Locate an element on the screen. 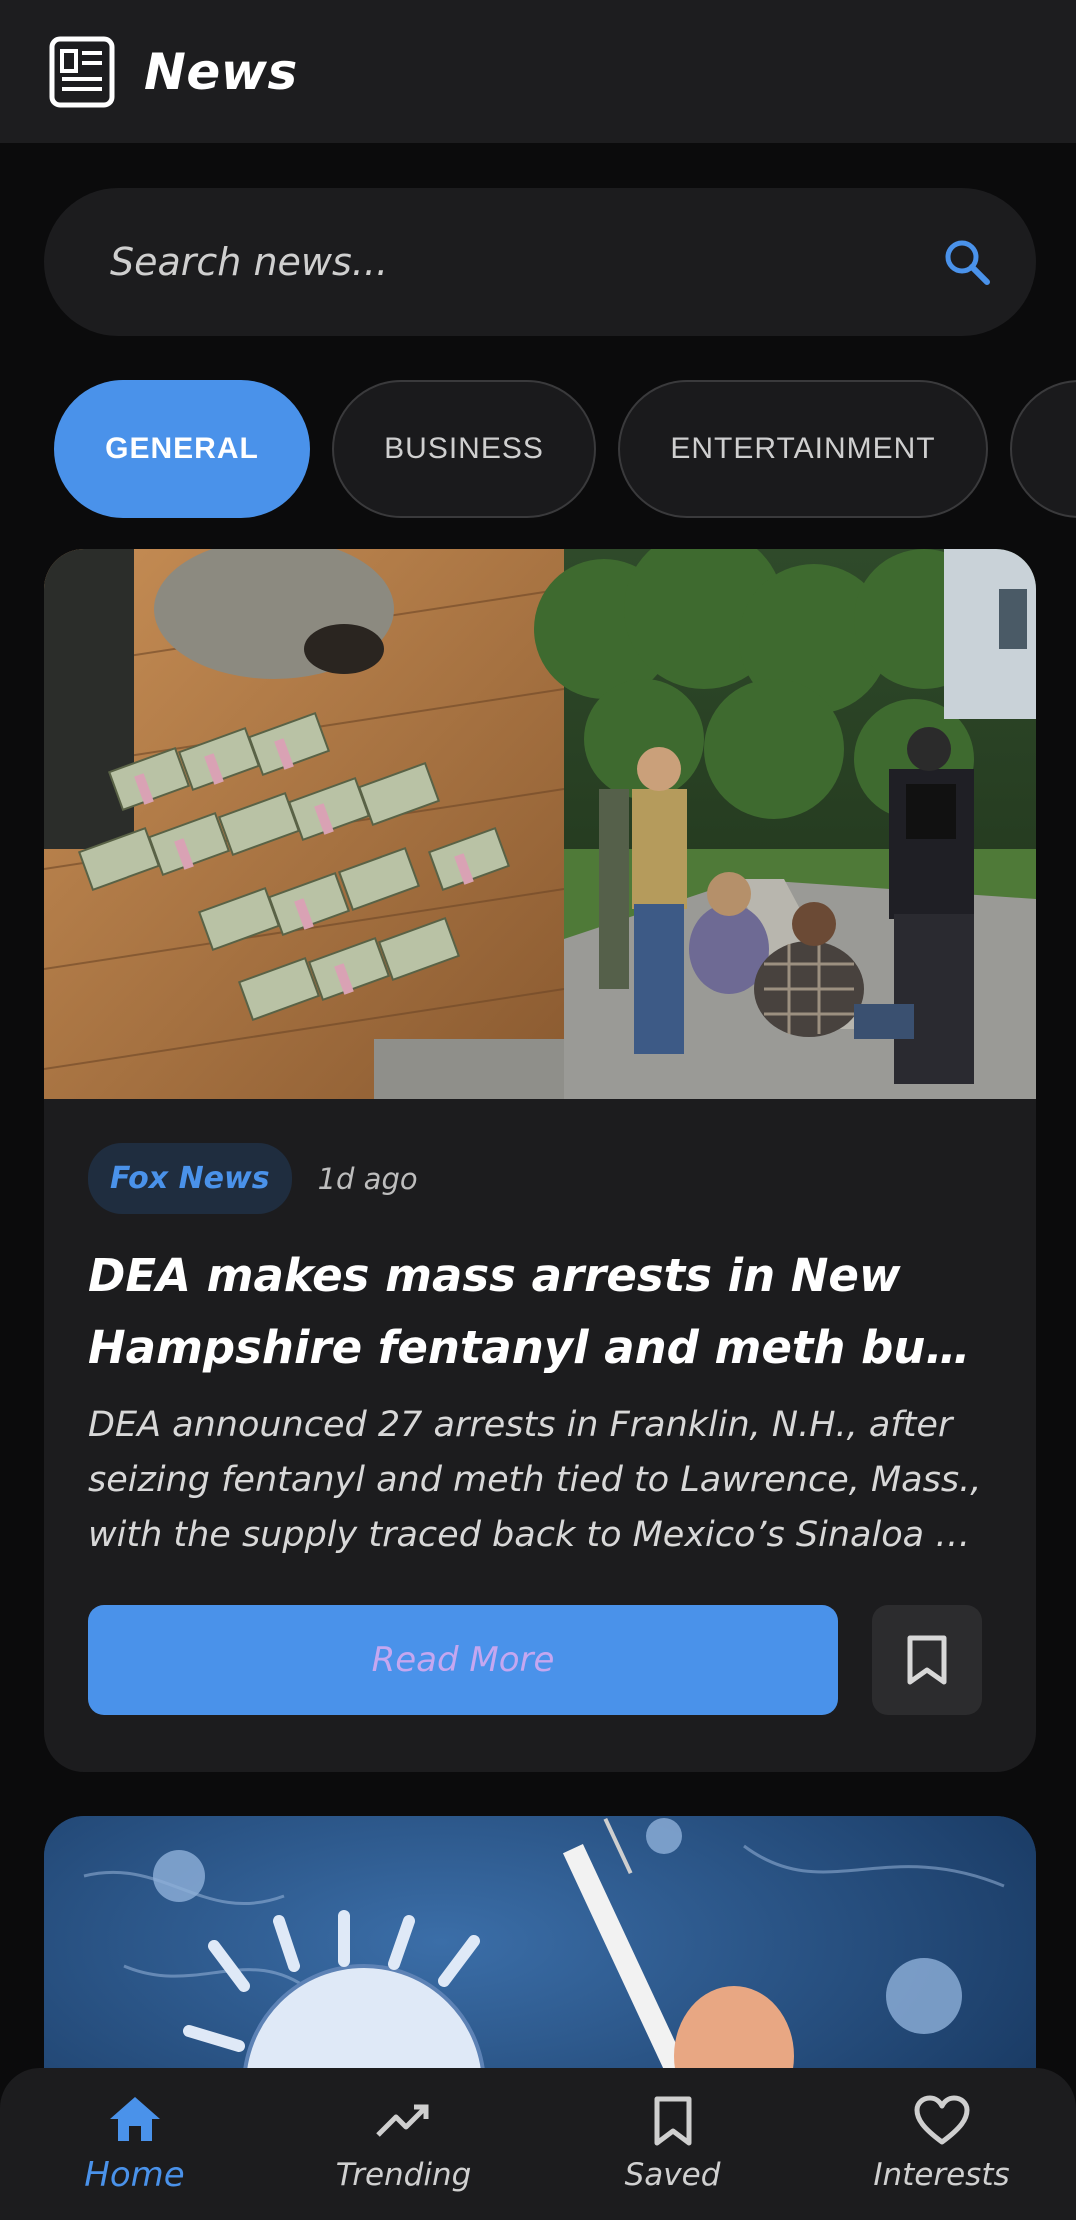 This screenshot has height=2220, width=1076. nav-label: Trending is located at coordinates (403, 2175).